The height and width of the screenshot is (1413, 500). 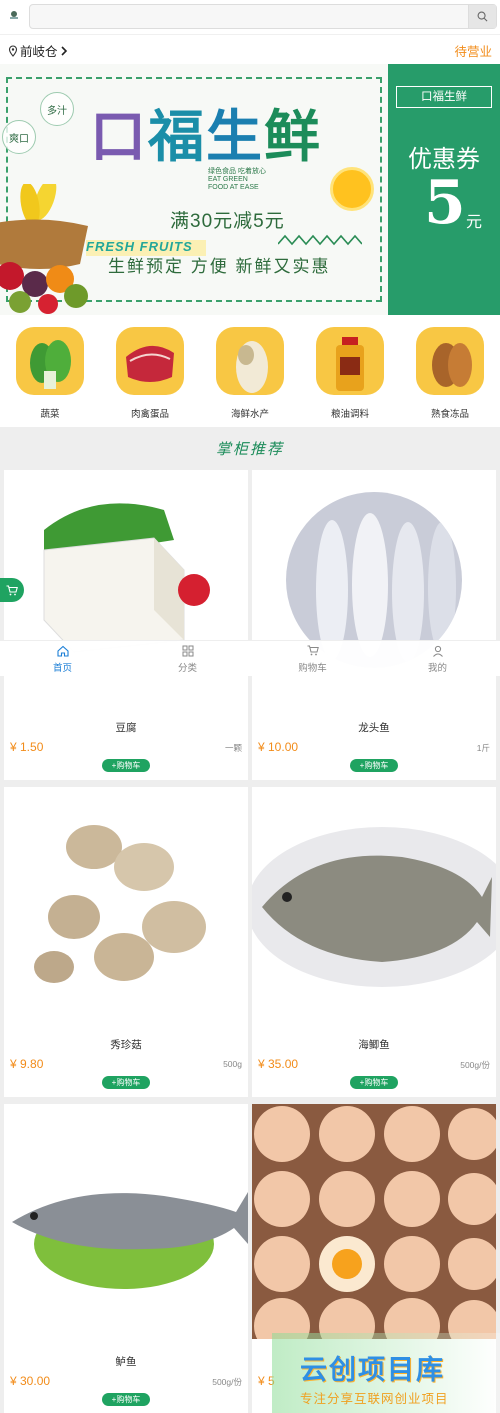 What do you see at coordinates (126, 728) in the screenshot?
I see `product-name: 豆腐` at bounding box center [126, 728].